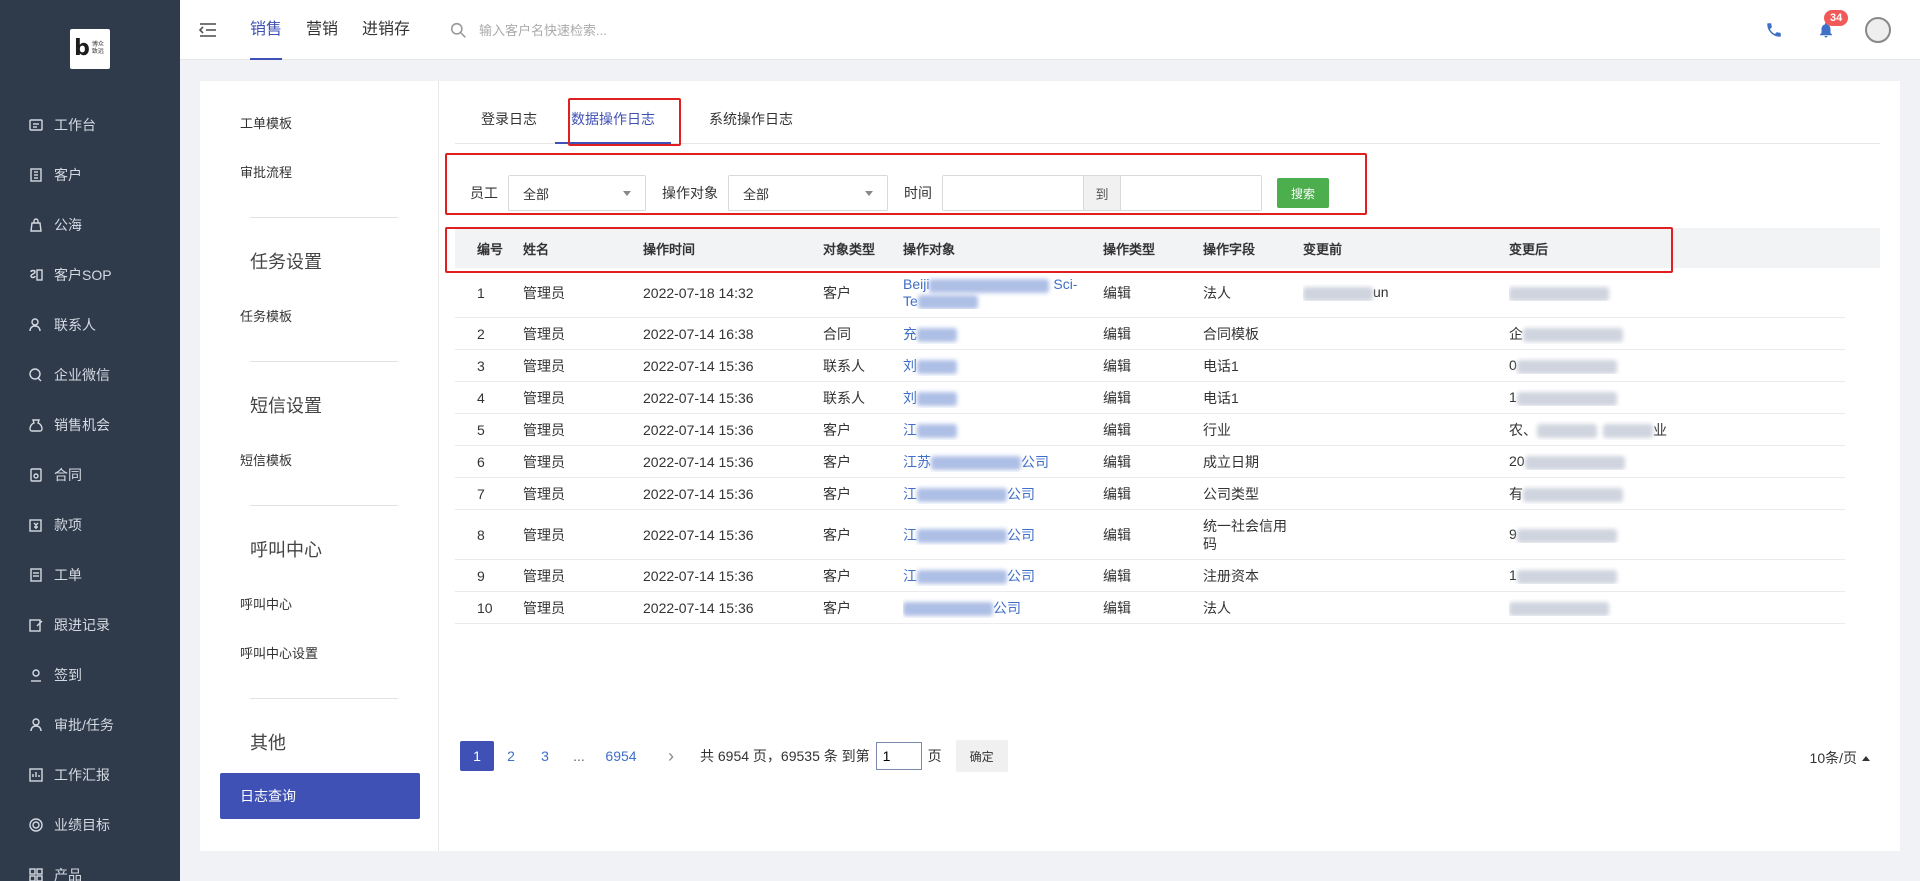  I want to click on employee-select: 全部, so click(577, 193).